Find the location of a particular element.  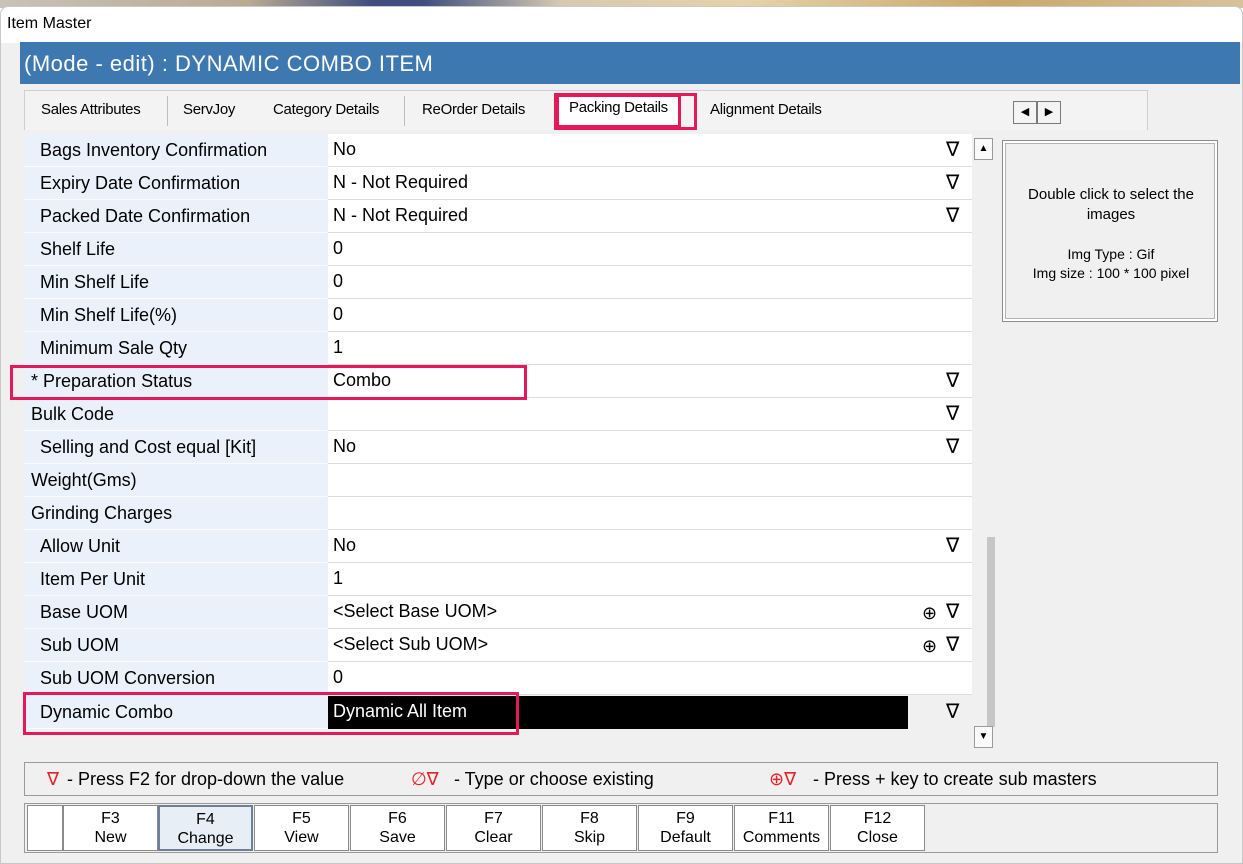

f8-skip-button: F8 Skip is located at coordinates (589, 828).